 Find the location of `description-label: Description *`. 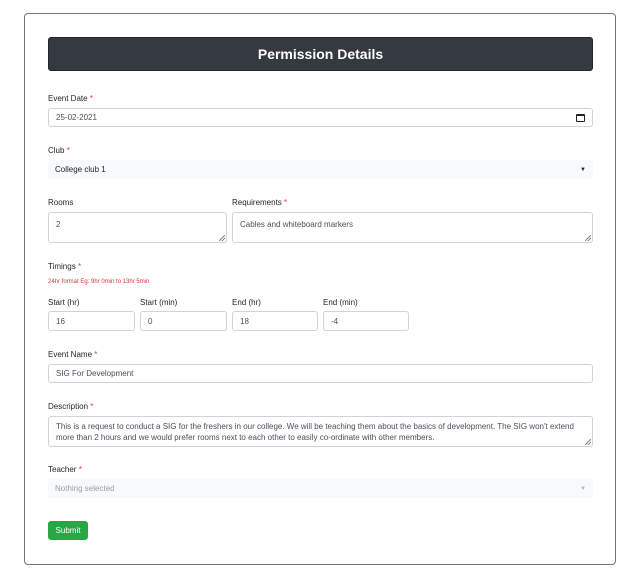

description-label: Description * is located at coordinates (71, 406).